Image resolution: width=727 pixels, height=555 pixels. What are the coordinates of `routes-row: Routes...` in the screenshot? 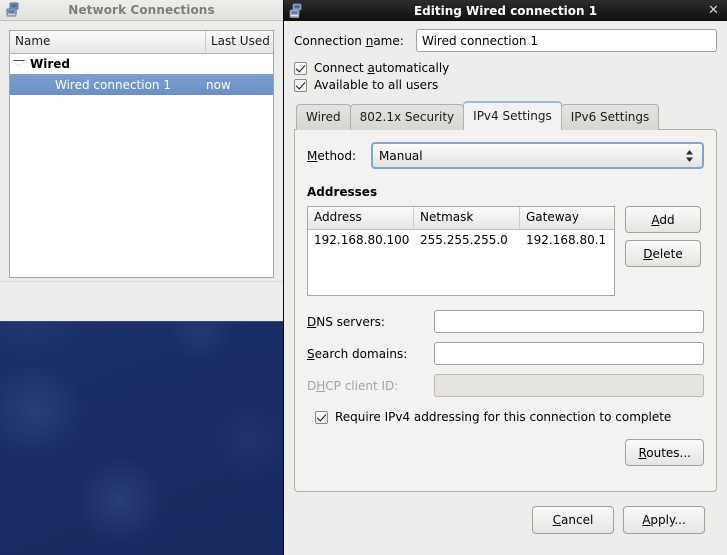 It's located at (505, 452).